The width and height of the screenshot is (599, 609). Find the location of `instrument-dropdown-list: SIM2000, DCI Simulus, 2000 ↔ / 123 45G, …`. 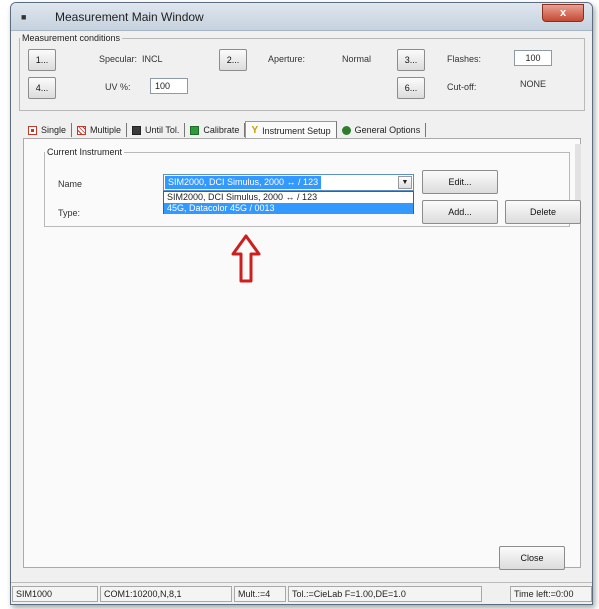

instrument-dropdown-list: SIM2000, DCI Simulus, 2000 ↔ / 123 45G, … is located at coordinates (288, 202).